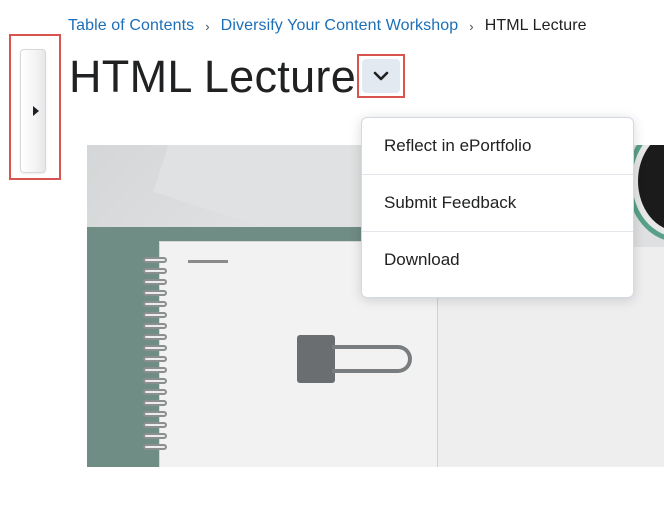 This screenshot has width=664, height=526. I want to click on chevron-down-icon, so click(381, 76).